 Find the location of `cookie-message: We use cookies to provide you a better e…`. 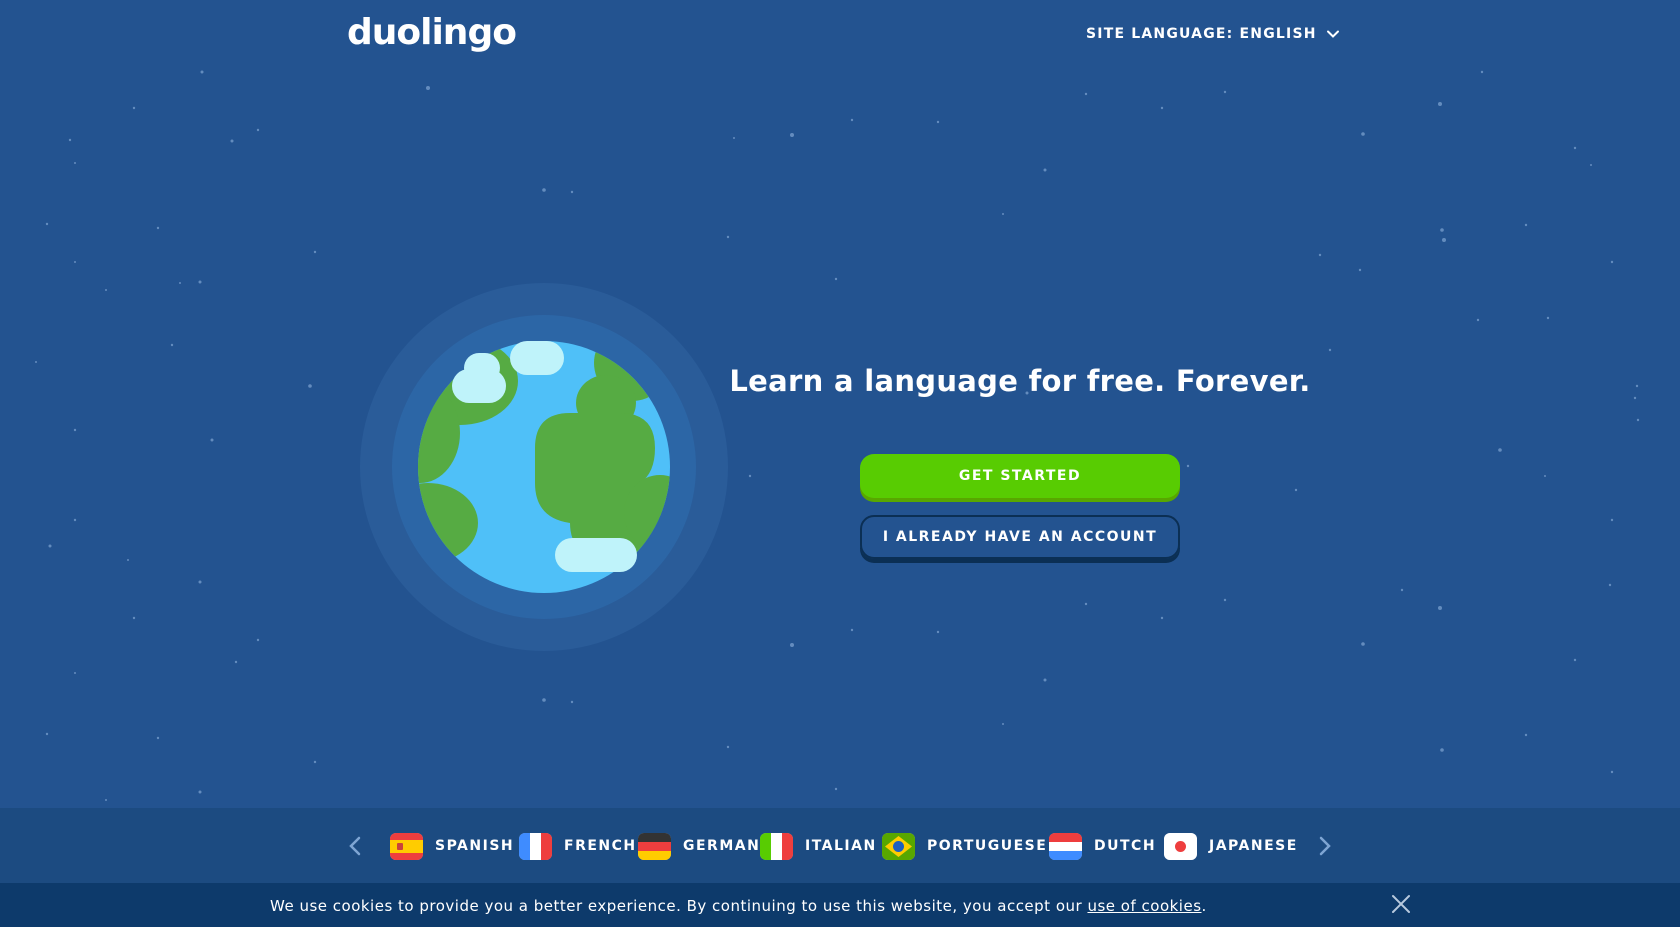

cookie-message: We use cookies to provide you a better e… is located at coordinates (738, 906).